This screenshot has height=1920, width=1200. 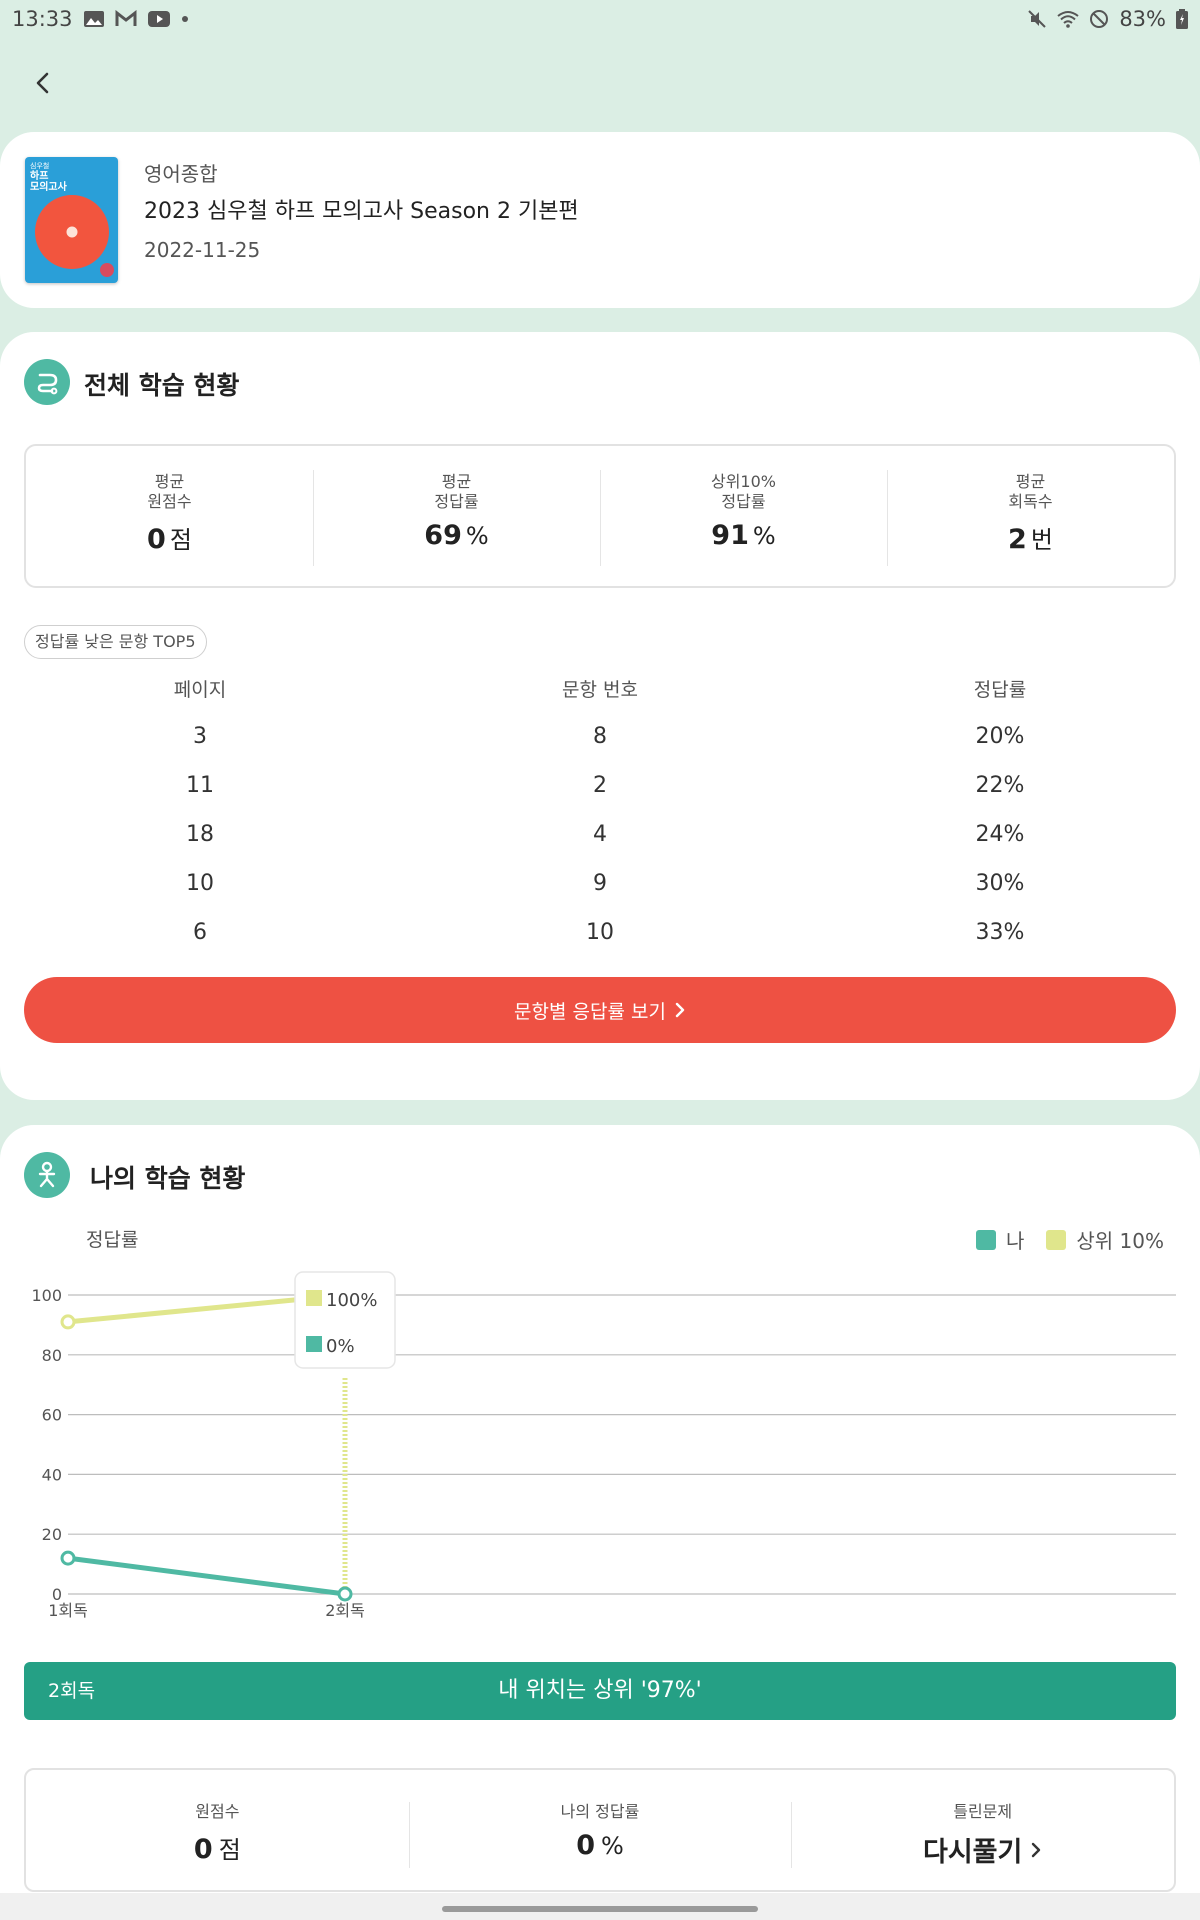 What do you see at coordinates (1142, 19) in the screenshot?
I see `battery-percent: 83%` at bounding box center [1142, 19].